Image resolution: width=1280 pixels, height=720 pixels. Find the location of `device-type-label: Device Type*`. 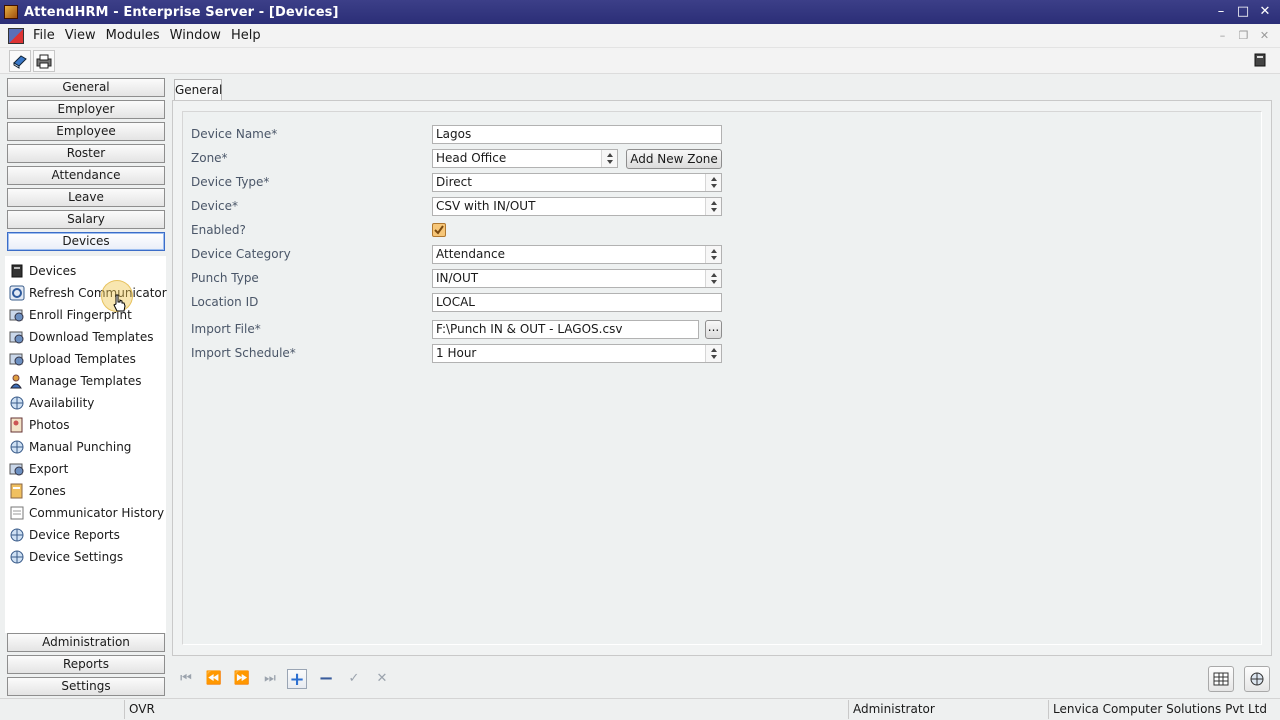

device-type-label: Device Type* is located at coordinates (230, 182).